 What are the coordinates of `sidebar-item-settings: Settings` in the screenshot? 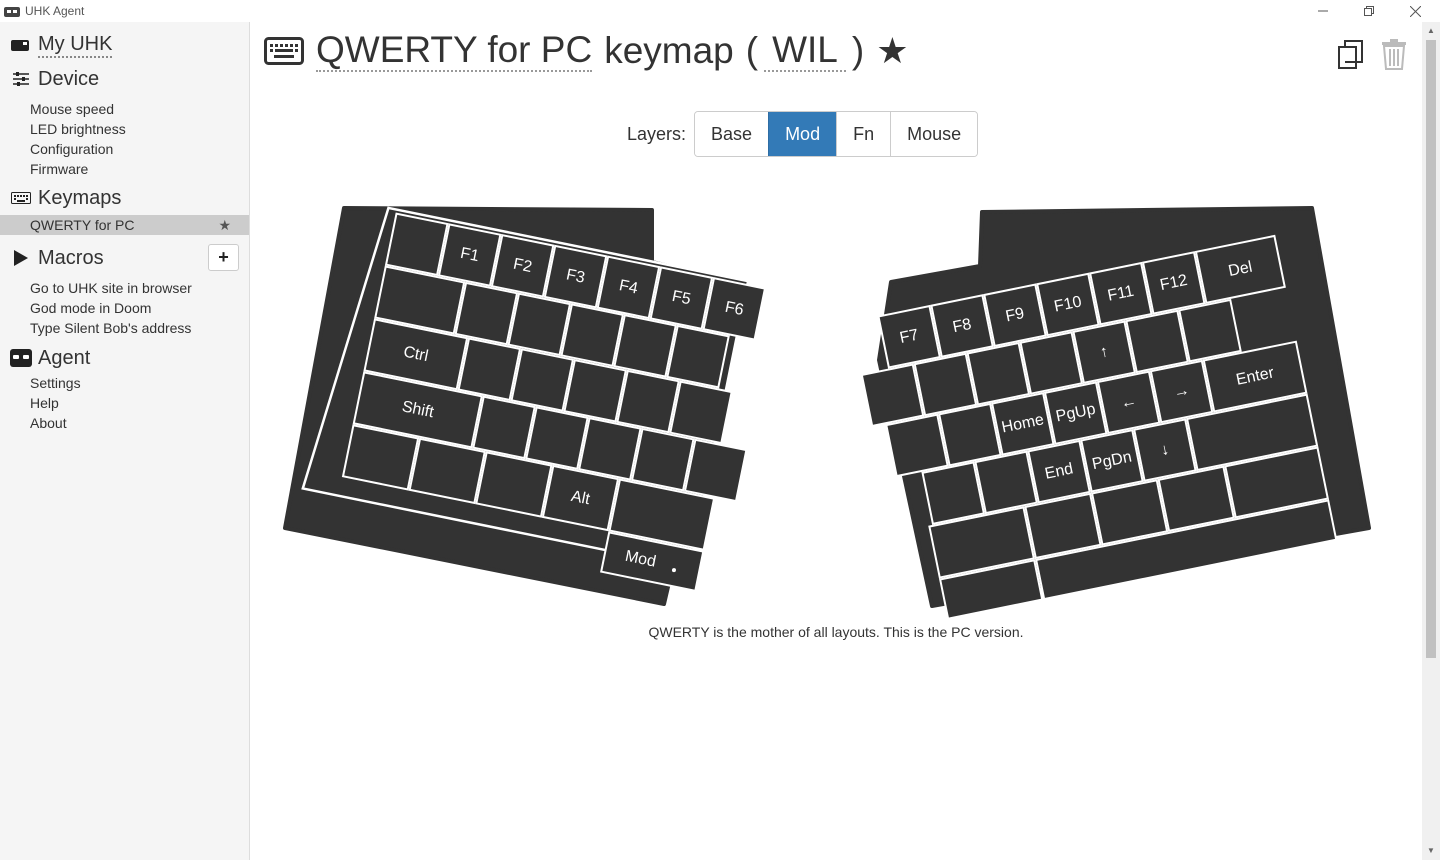 It's located at (124, 383).